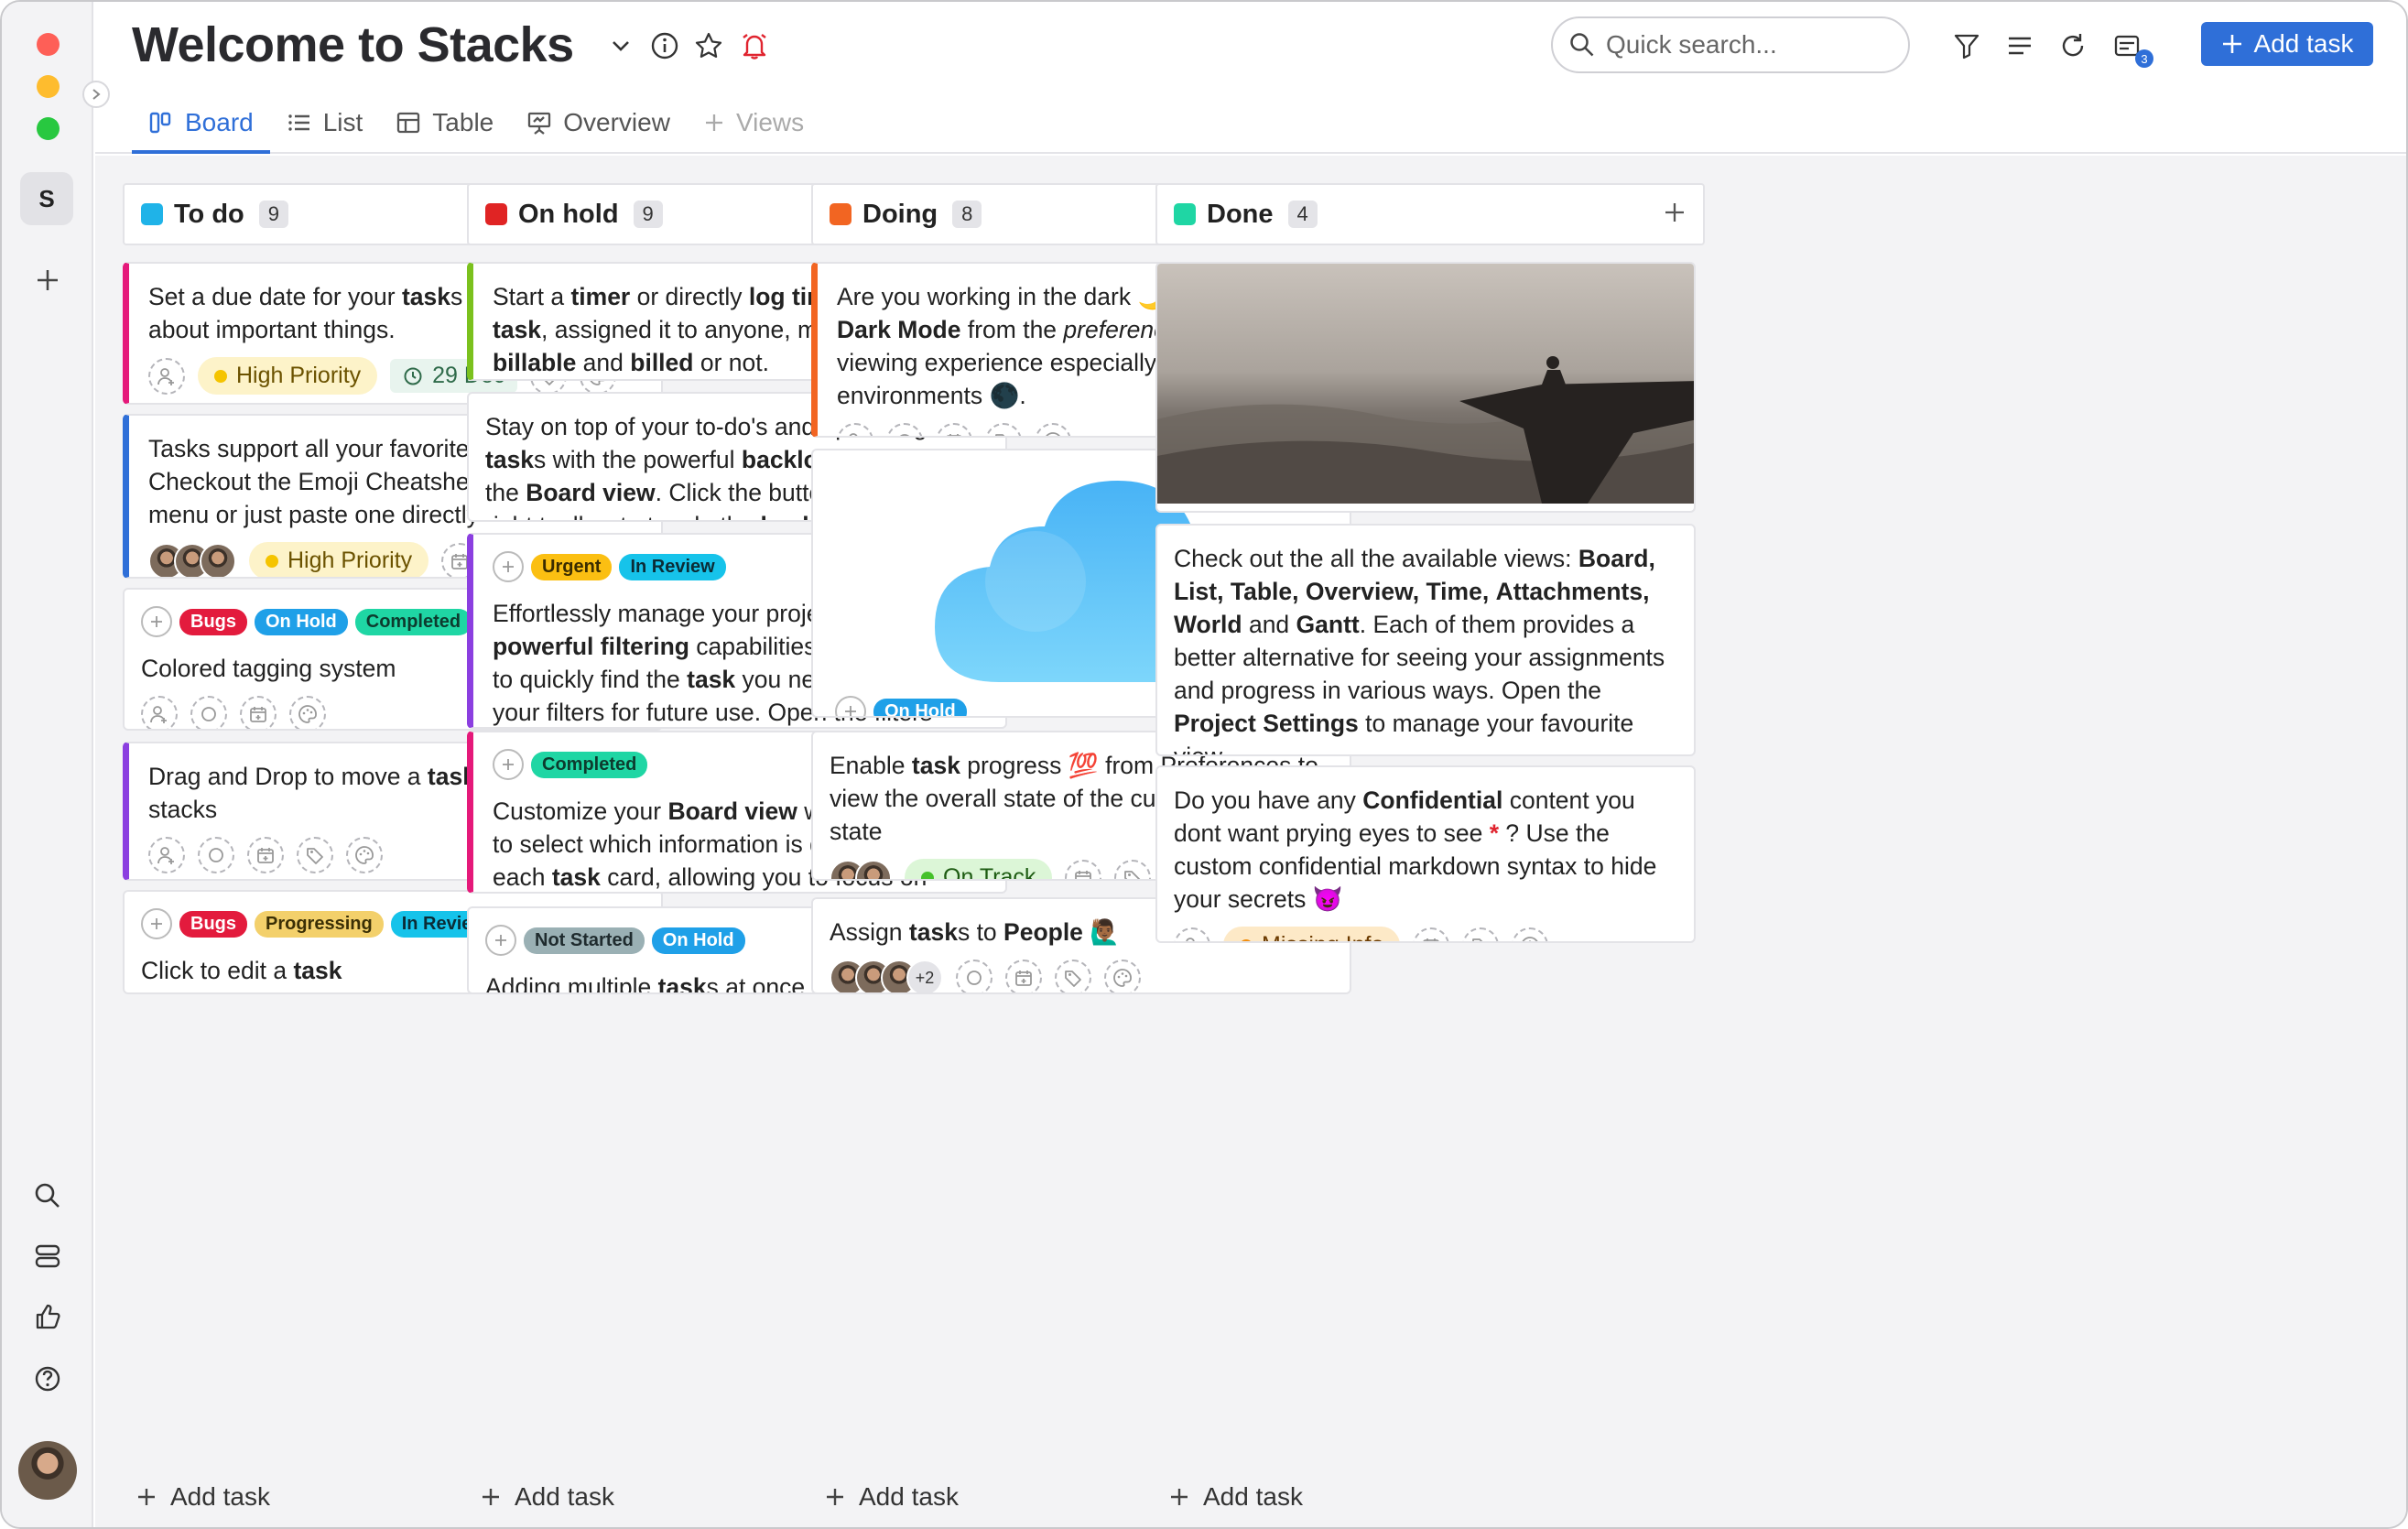 Image resolution: width=2408 pixels, height=1529 pixels. What do you see at coordinates (979, 869) in the screenshot?
I see `status-badge: On Track` at bounding box center [979, 869].